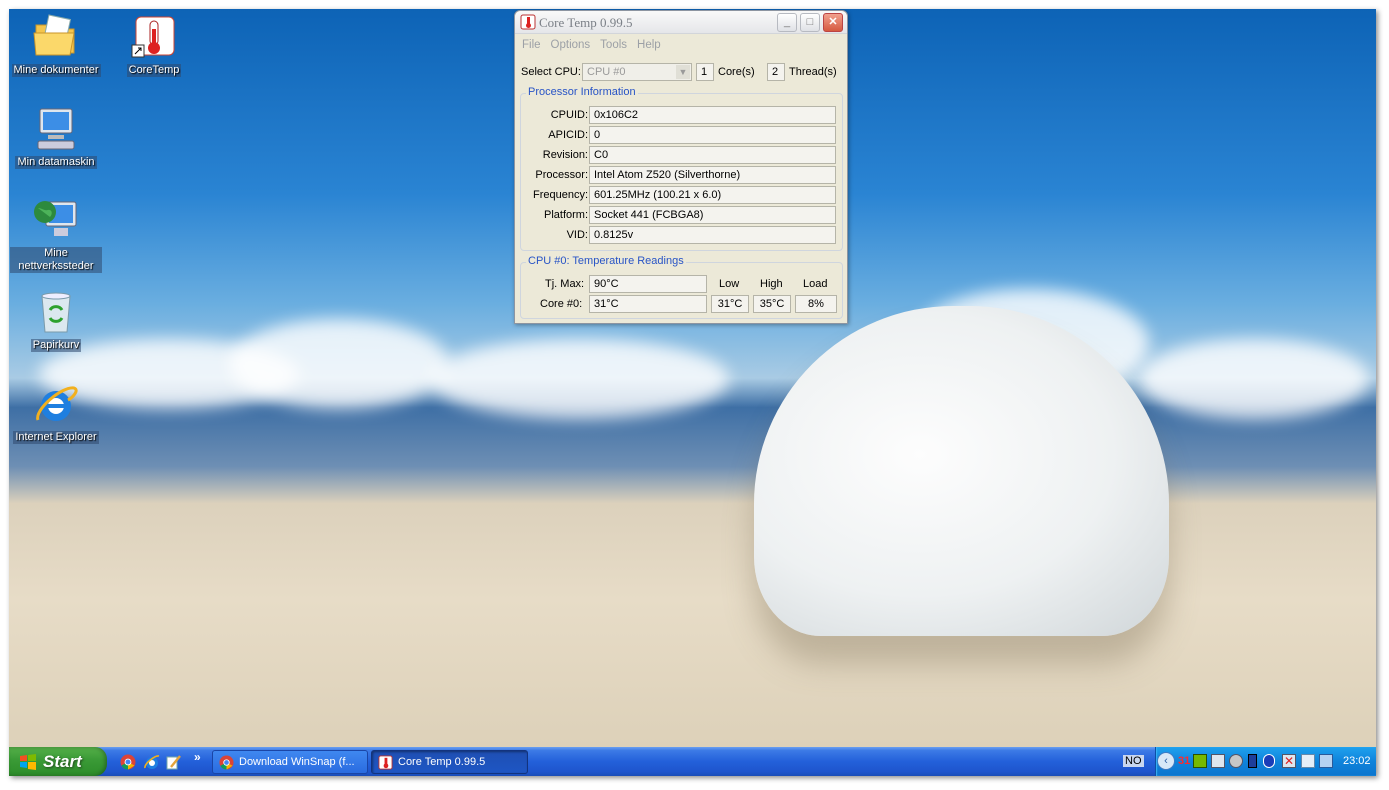 The image size is (1389, 790). Describe the element at coordinates (56, 312) in the screenshot. I see `recycle-bin-icon` at that location.